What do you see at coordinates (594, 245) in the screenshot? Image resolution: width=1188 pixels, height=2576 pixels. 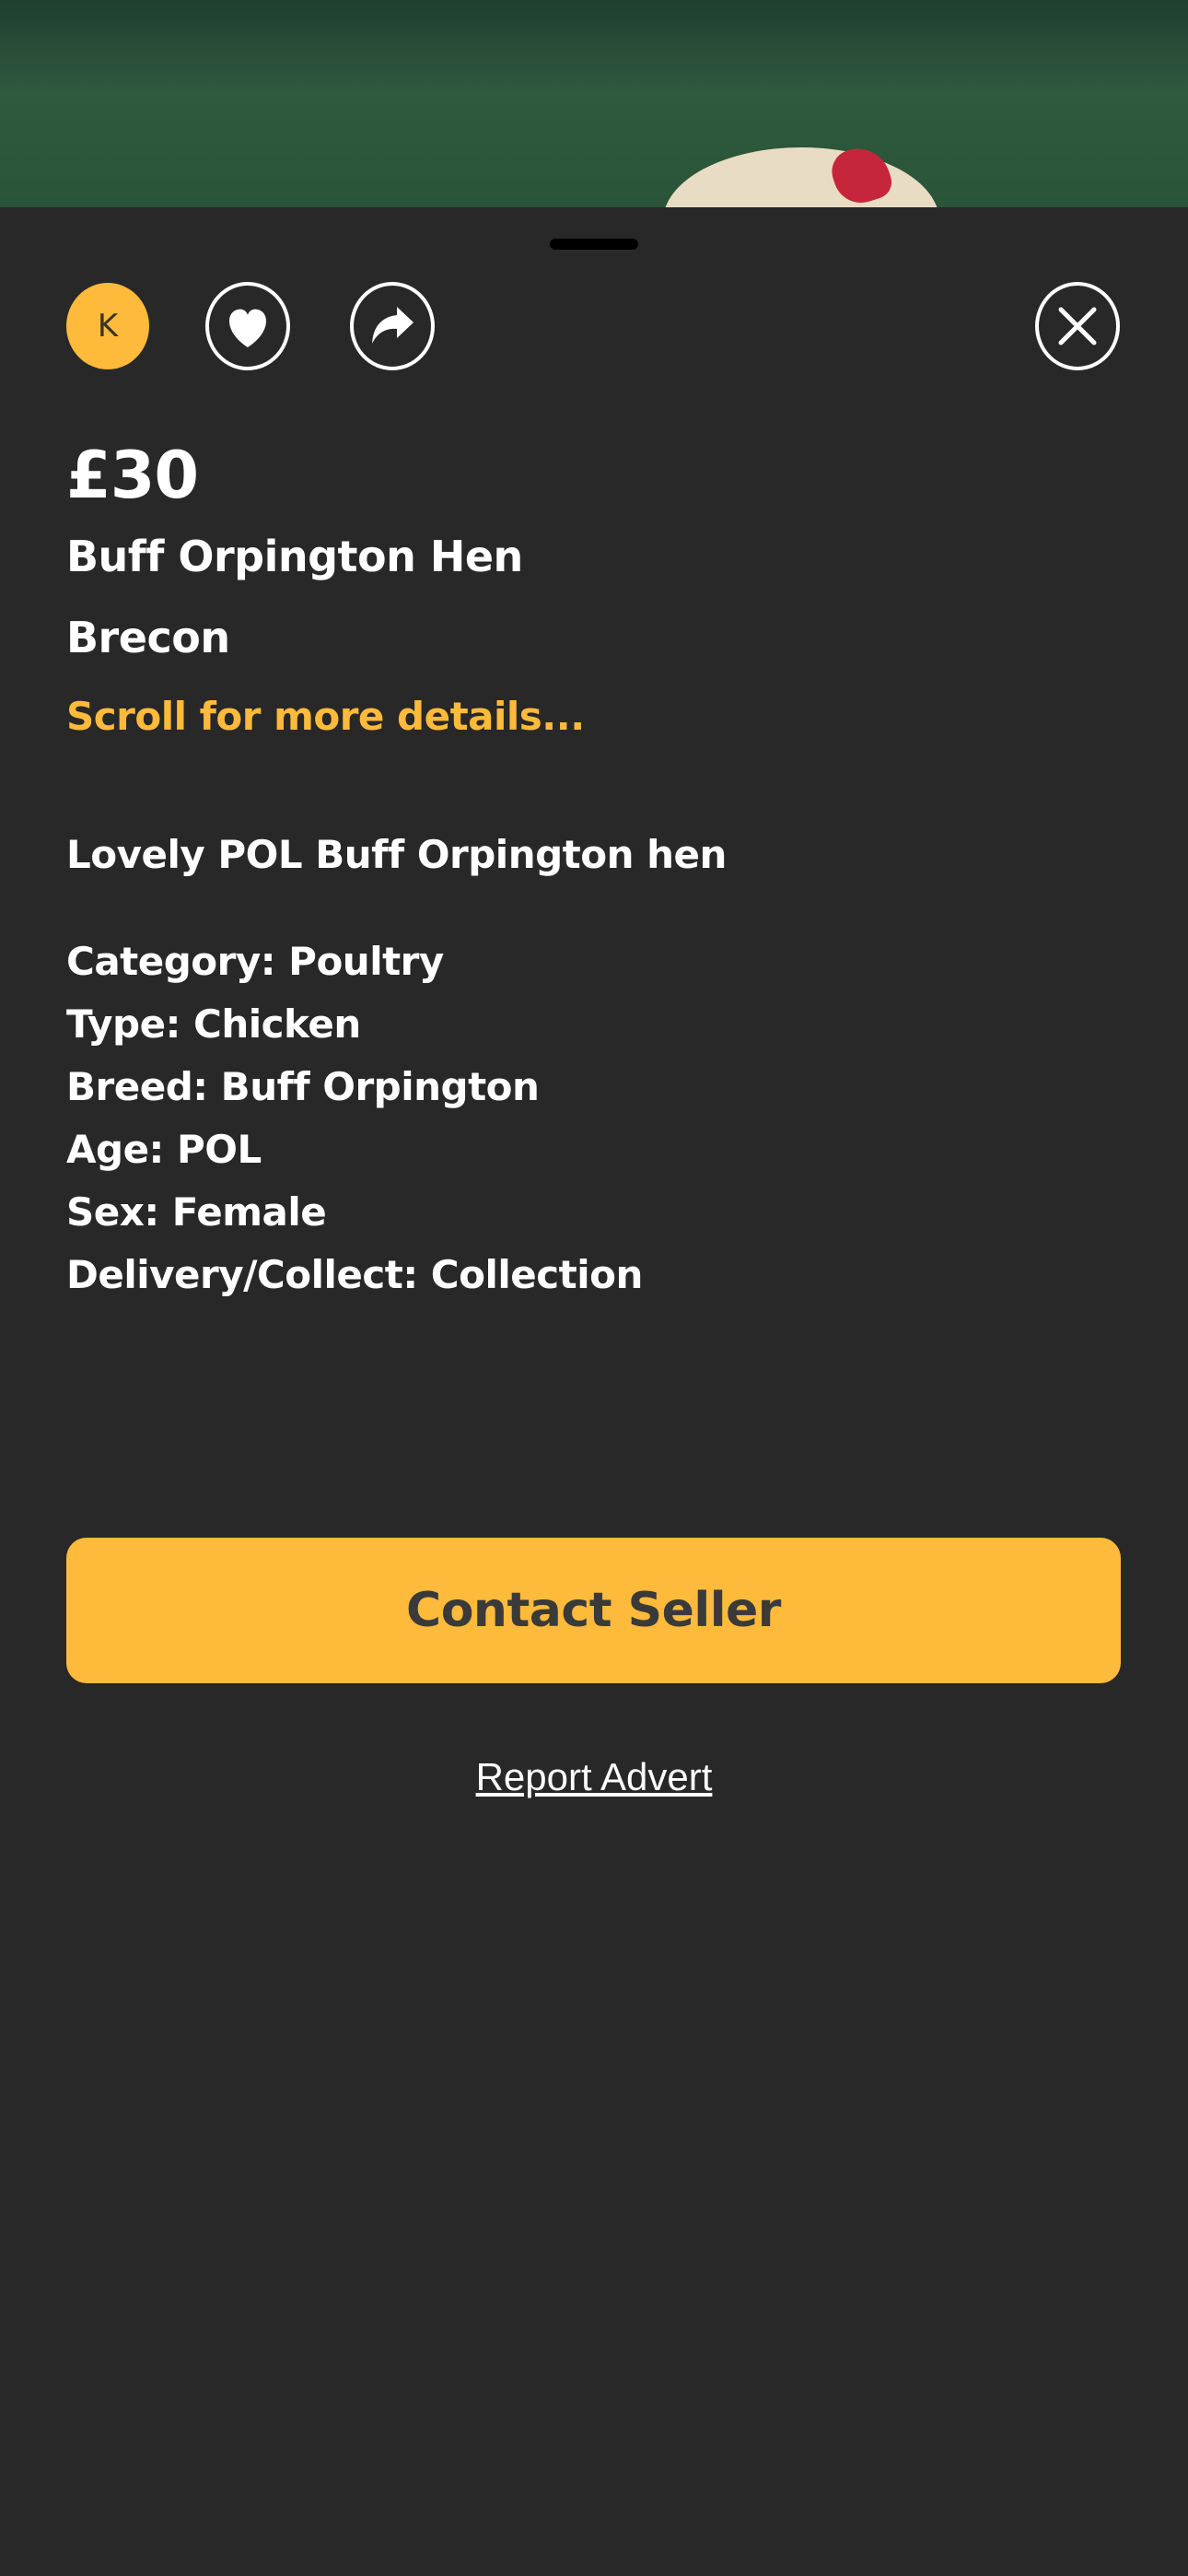 I see `drag-handle` at bounding box center [594, 245].